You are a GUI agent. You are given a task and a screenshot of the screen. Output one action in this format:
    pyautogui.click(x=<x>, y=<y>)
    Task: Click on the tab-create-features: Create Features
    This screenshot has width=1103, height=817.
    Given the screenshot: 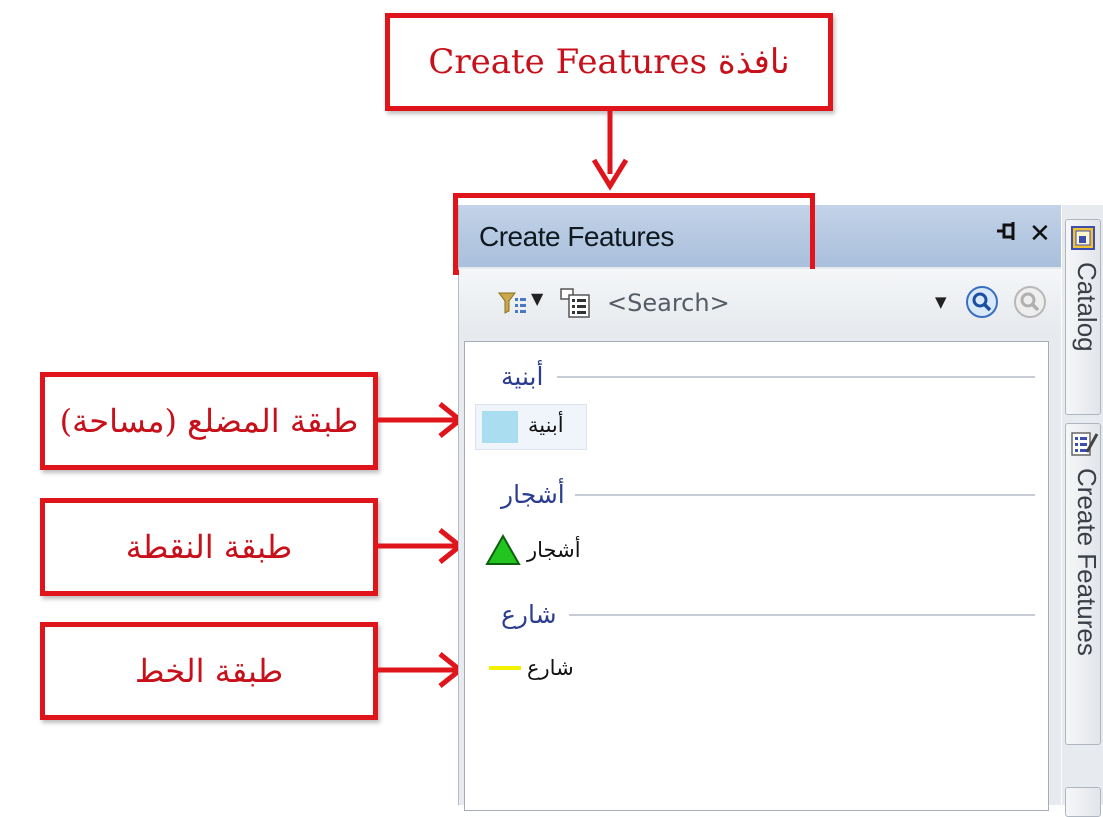 What is the action you would take?
    pyautogui.click(x=1083, y=584)
    